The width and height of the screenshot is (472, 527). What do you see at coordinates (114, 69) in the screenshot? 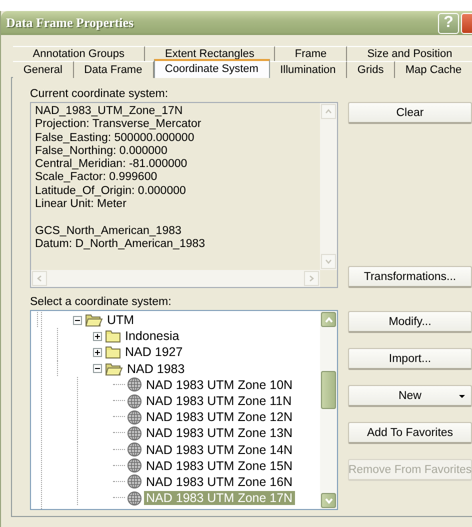
I see `tab: Data Frame` at bounding box center [114, 69].